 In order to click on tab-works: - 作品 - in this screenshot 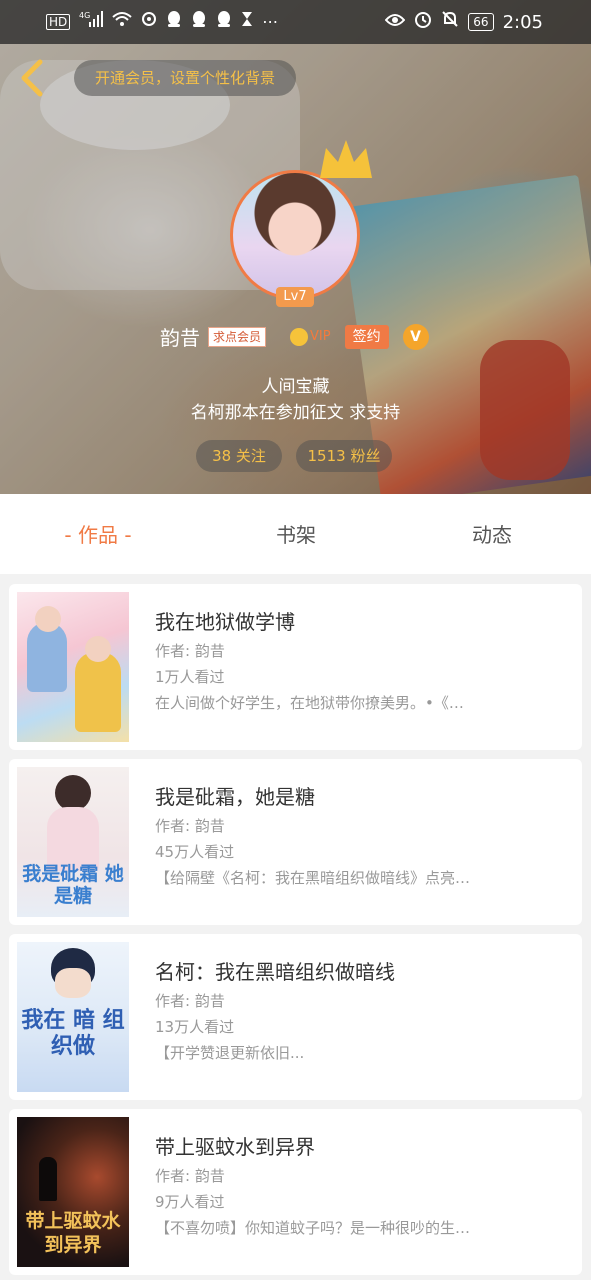, I will do `click(98, 534)`.